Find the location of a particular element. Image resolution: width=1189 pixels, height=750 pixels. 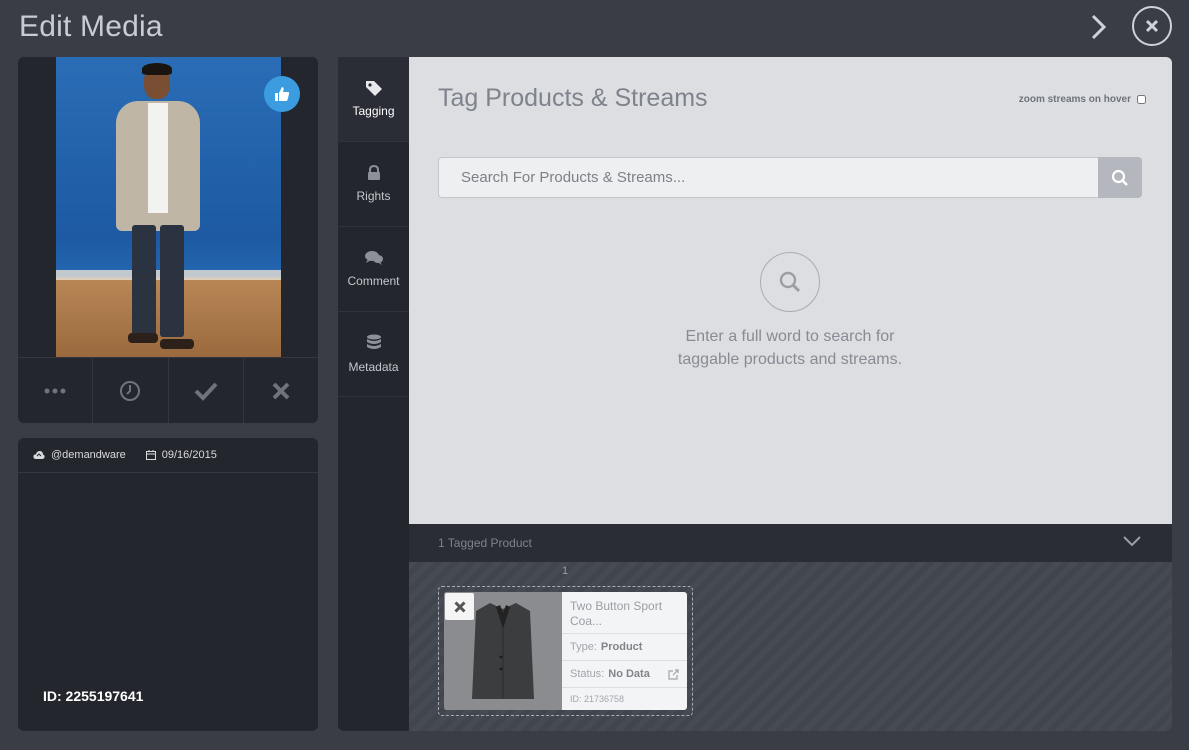

product-type-label: Type: is located at coordinates (583, 647).